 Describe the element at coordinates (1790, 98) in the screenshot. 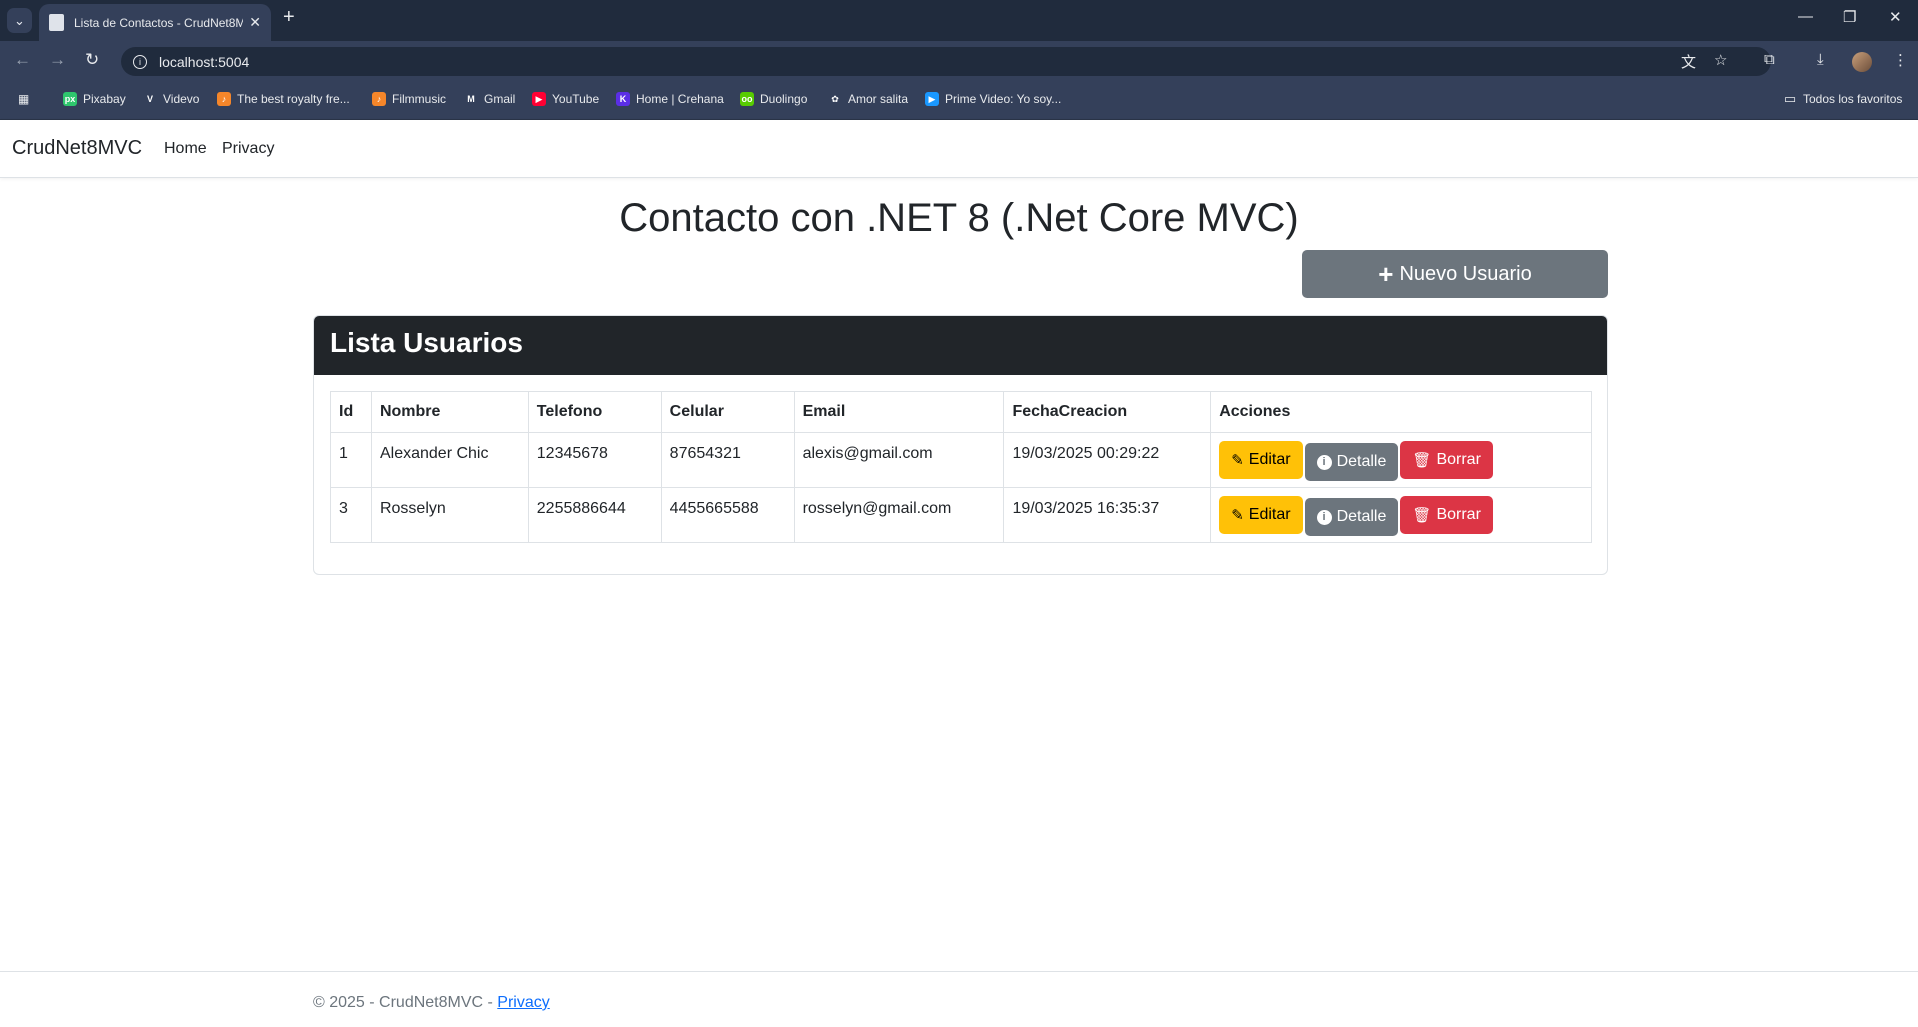

I see `folder-icon: ▭` at that location.